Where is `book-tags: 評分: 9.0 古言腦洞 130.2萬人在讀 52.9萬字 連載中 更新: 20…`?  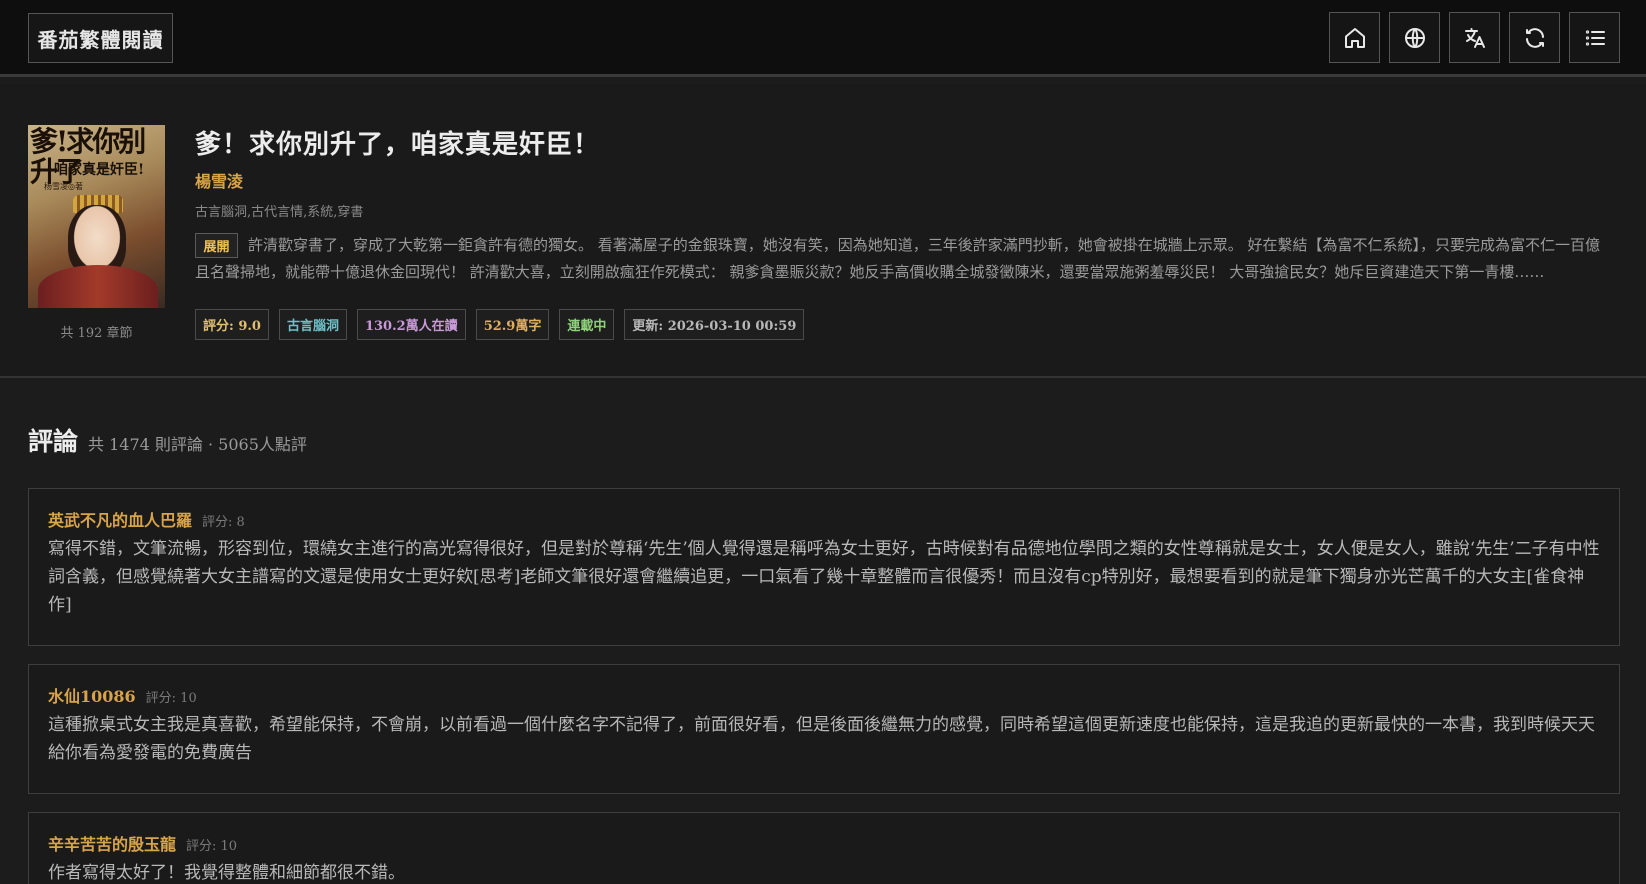
book-tags: 評分: 9.0 古言腦洞 130.2萬人在讀 52.9萬字 連載中 更新: 20… is located at coordinates (500, 324).